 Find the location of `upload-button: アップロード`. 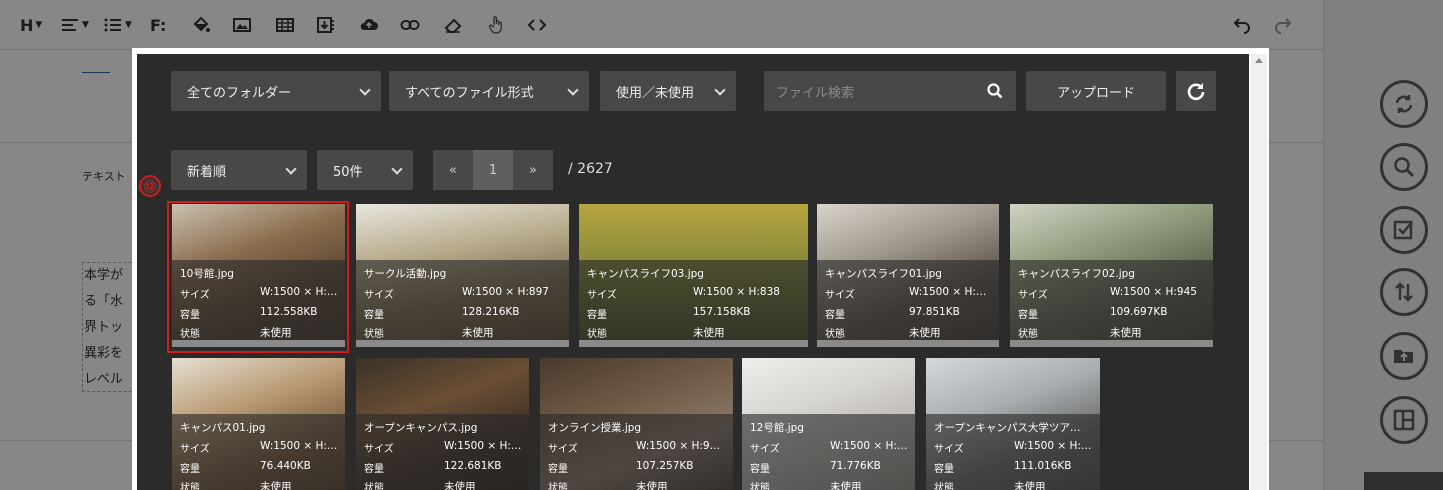

upload-button: アップロード is located at coordinates (1096, 91).